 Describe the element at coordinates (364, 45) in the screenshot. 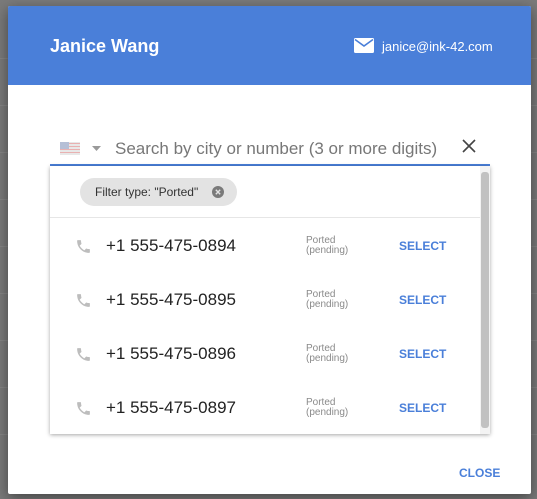

I see `mail-icon` at that location.